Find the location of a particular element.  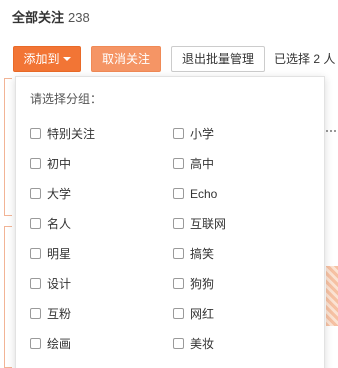

dropdown-prompt: 请选择分组： is located at coordinates (66, 99).